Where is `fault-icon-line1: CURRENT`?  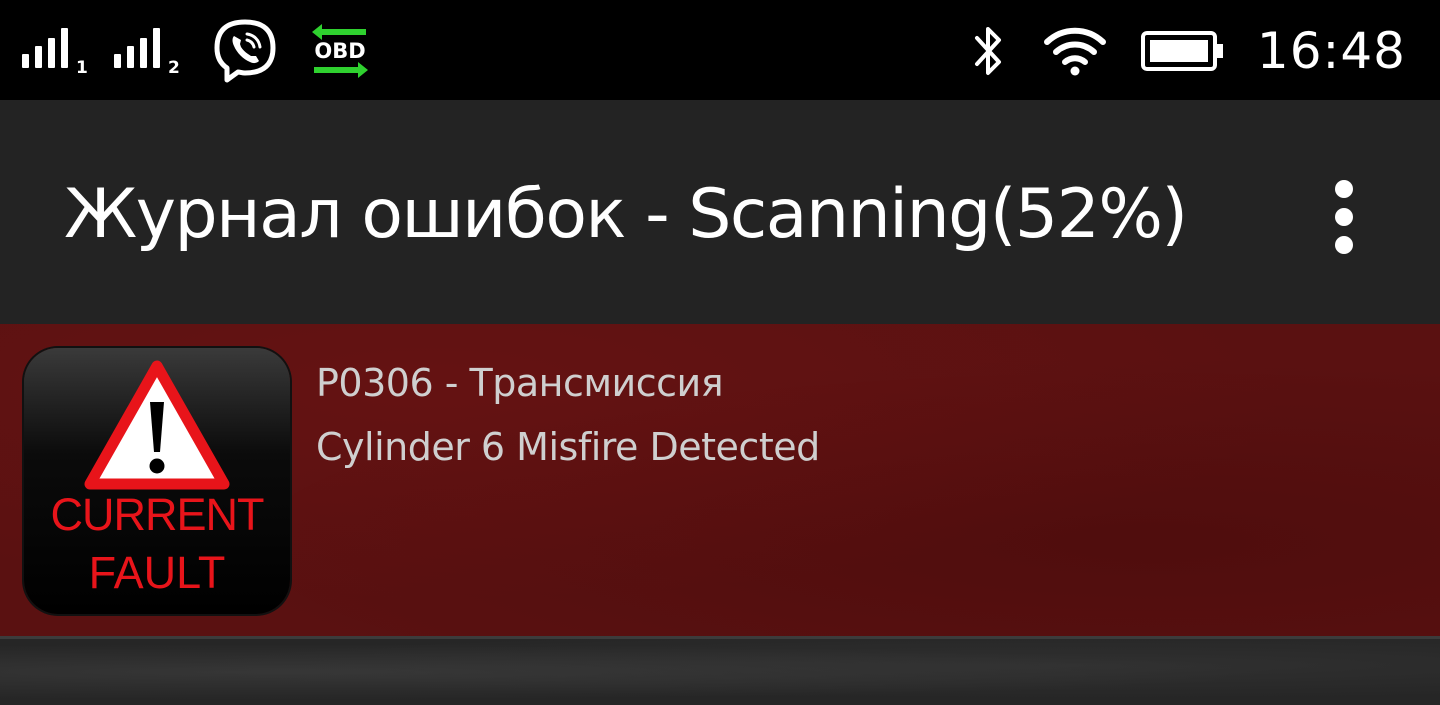
fault-icon-line1: CURRENT is located at coordinates (157, 514).